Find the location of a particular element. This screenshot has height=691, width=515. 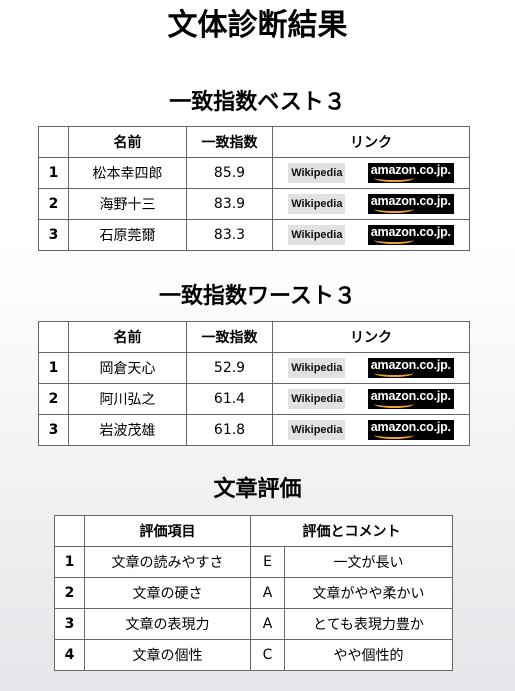

name-cell: 岩波茂雄 is located at coordinates (127, 430).